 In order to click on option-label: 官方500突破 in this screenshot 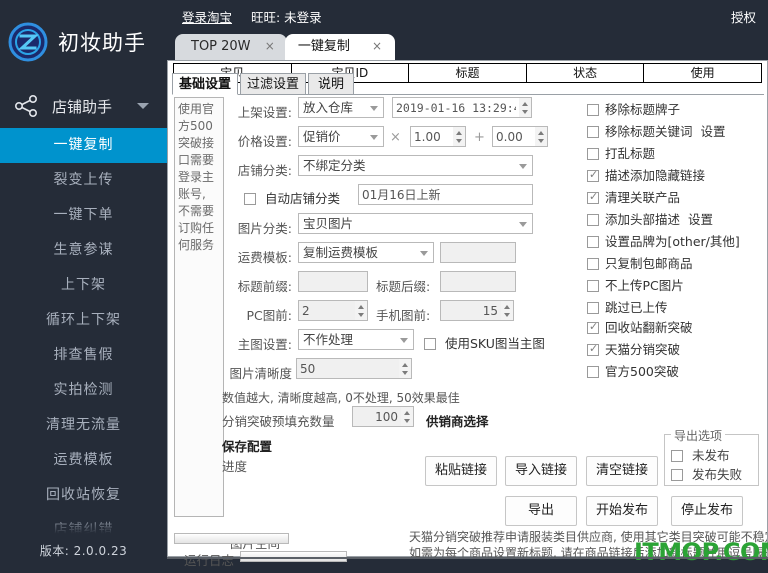, I will do `click(642, 371)`.